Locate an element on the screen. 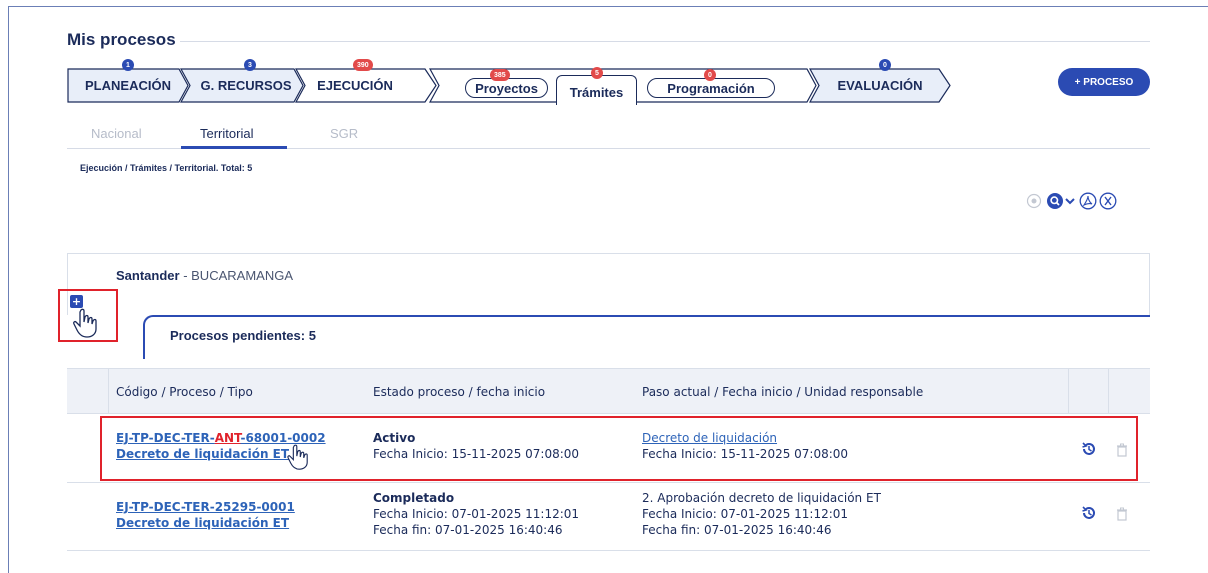  tab-territorial: Territorial is located at coordinates (226, 133).